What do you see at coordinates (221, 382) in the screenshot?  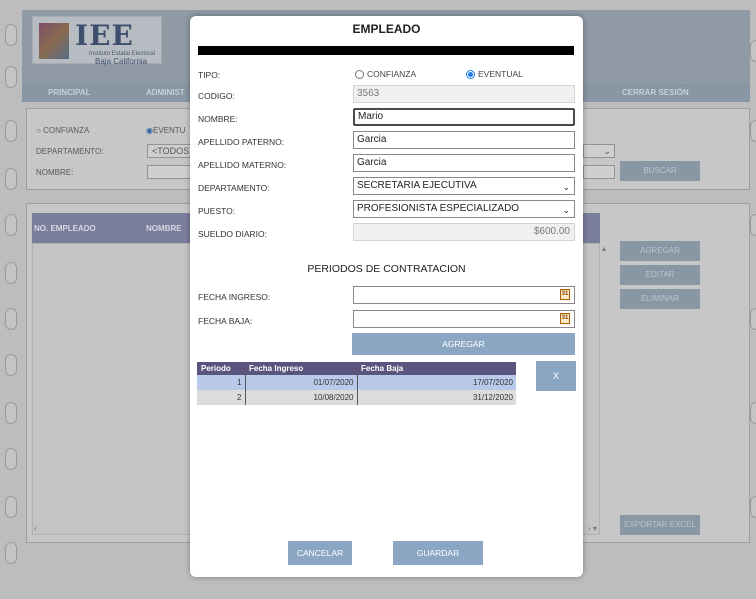 I see `cell-periodo: 1` at bounding box center [221, 382].